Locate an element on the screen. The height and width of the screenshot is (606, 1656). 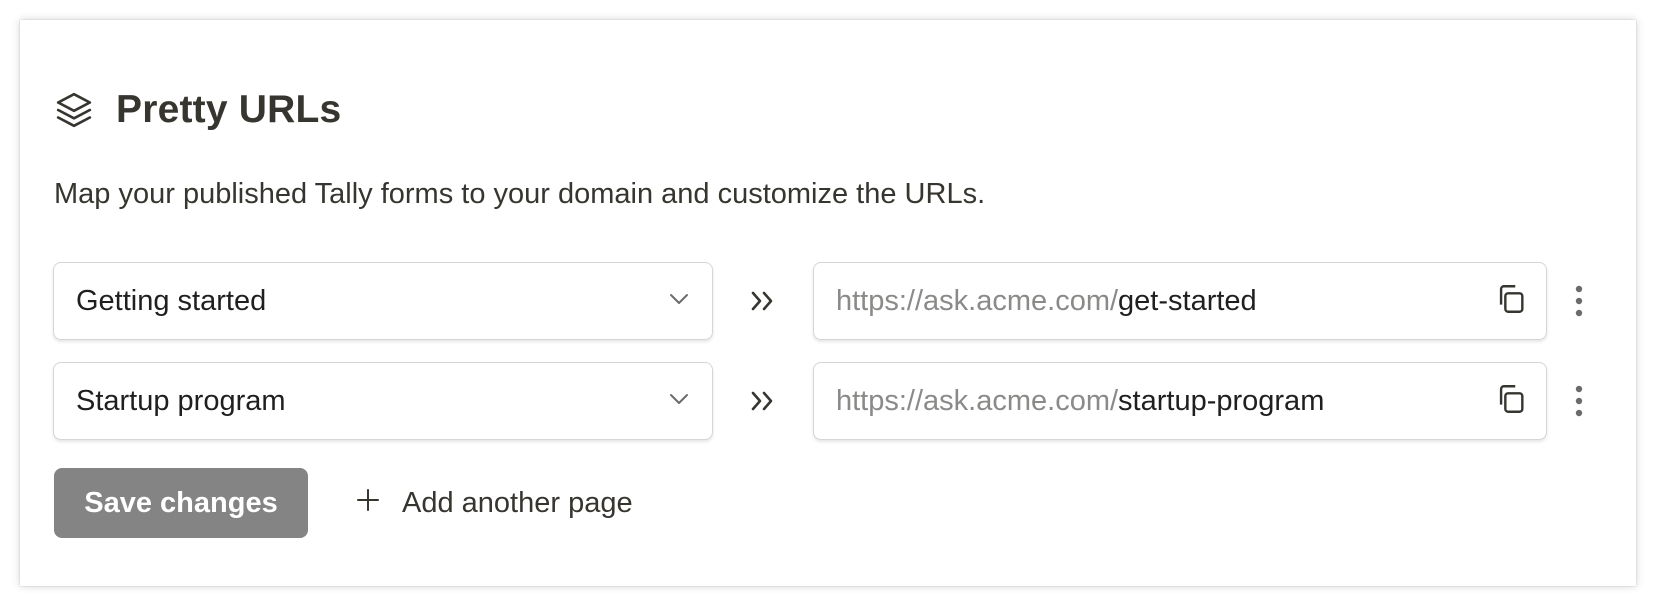
save-button: Save changes is located at coordinates (181, 503).